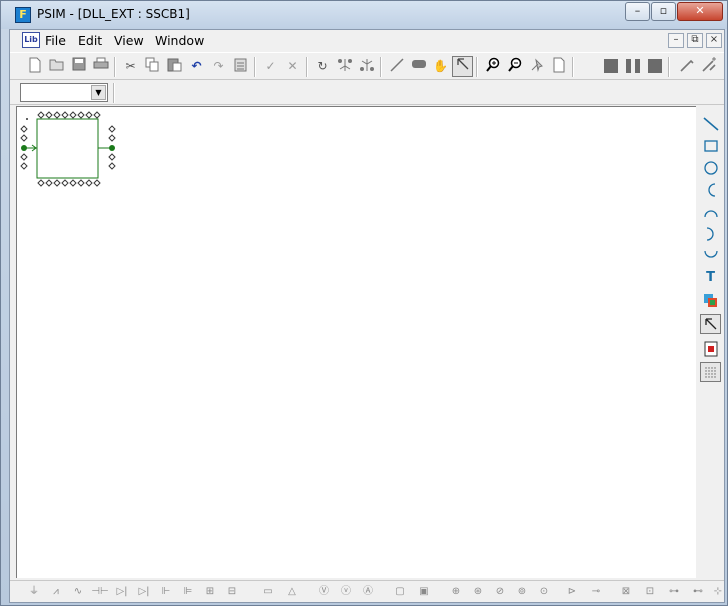 Image resolution: width=728 pixels, height=606 pixels. I want to click on arc-bottom-tool-icon, so click(710, 256).